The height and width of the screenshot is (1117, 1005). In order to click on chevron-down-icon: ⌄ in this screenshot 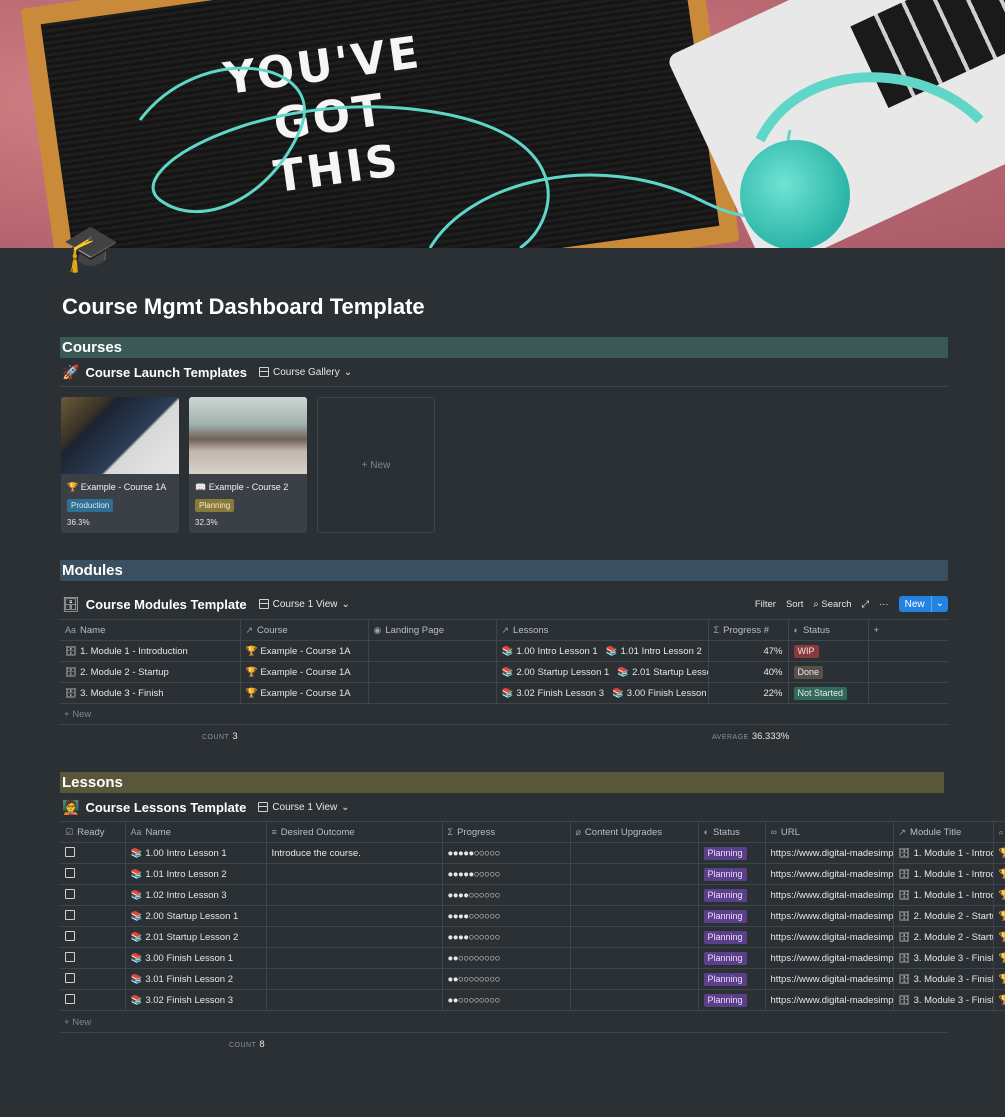, I will do `click(939, 604)`.